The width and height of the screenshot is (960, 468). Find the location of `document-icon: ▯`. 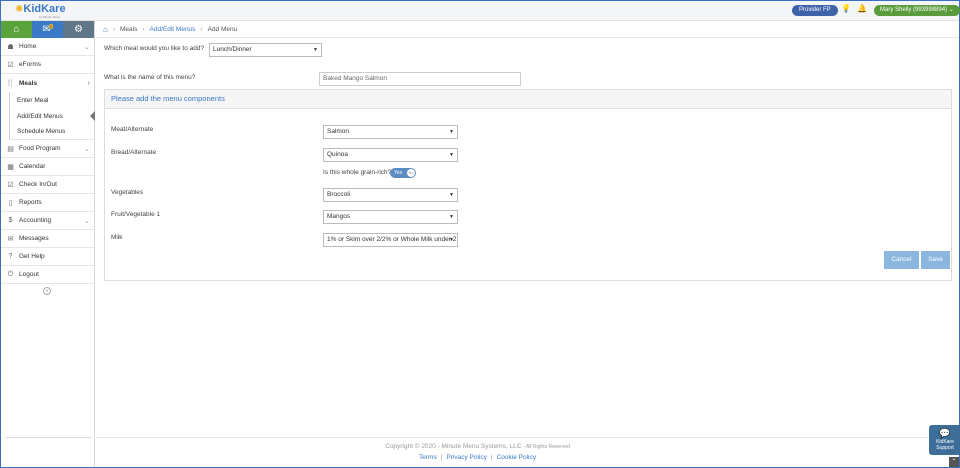

document-icon: ▯ is located at coordinates (10, 203).